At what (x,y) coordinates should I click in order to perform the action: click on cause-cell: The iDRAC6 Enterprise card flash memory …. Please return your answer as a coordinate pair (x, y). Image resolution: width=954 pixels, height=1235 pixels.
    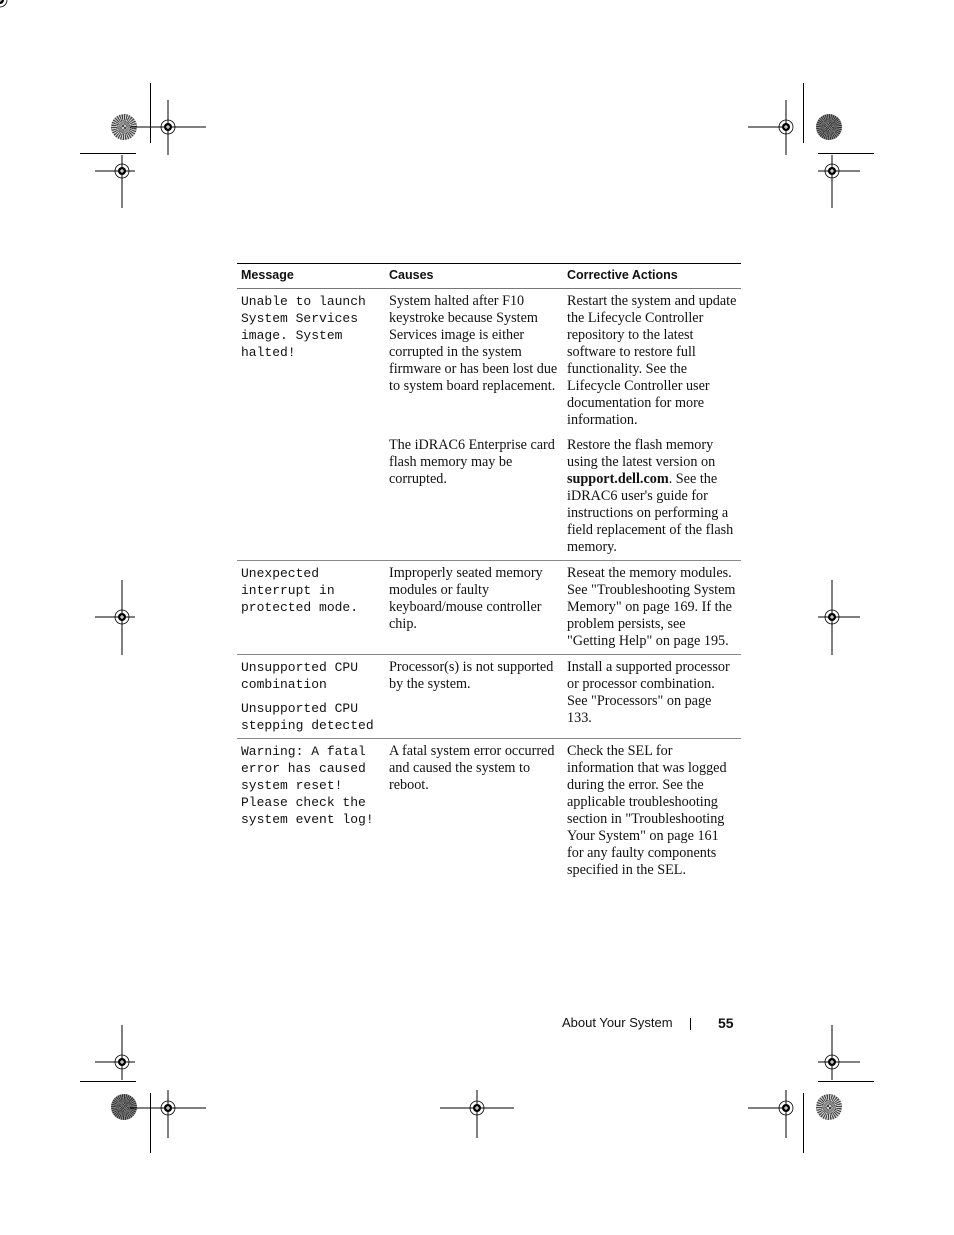
    Looking at the image, I should click on (474, 497).